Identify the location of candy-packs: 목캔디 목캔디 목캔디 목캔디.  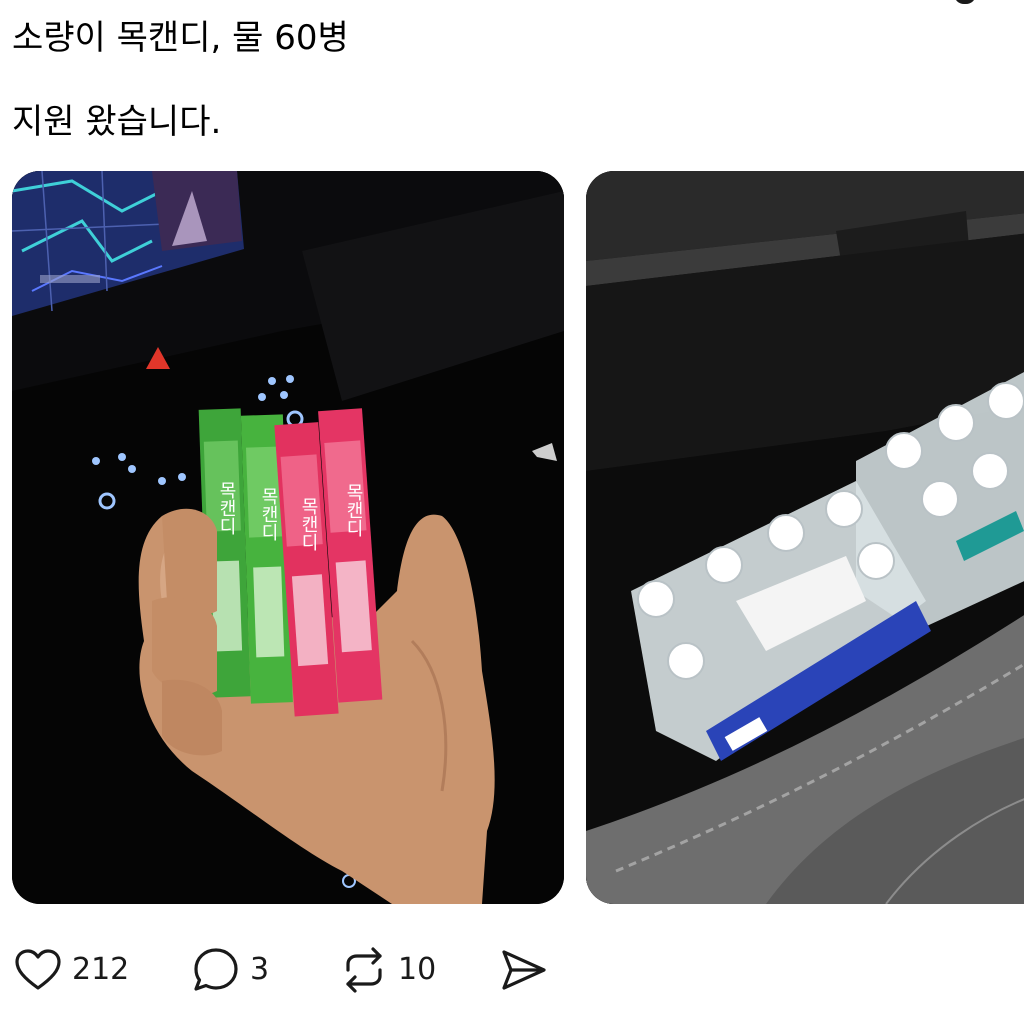
(290, 562).